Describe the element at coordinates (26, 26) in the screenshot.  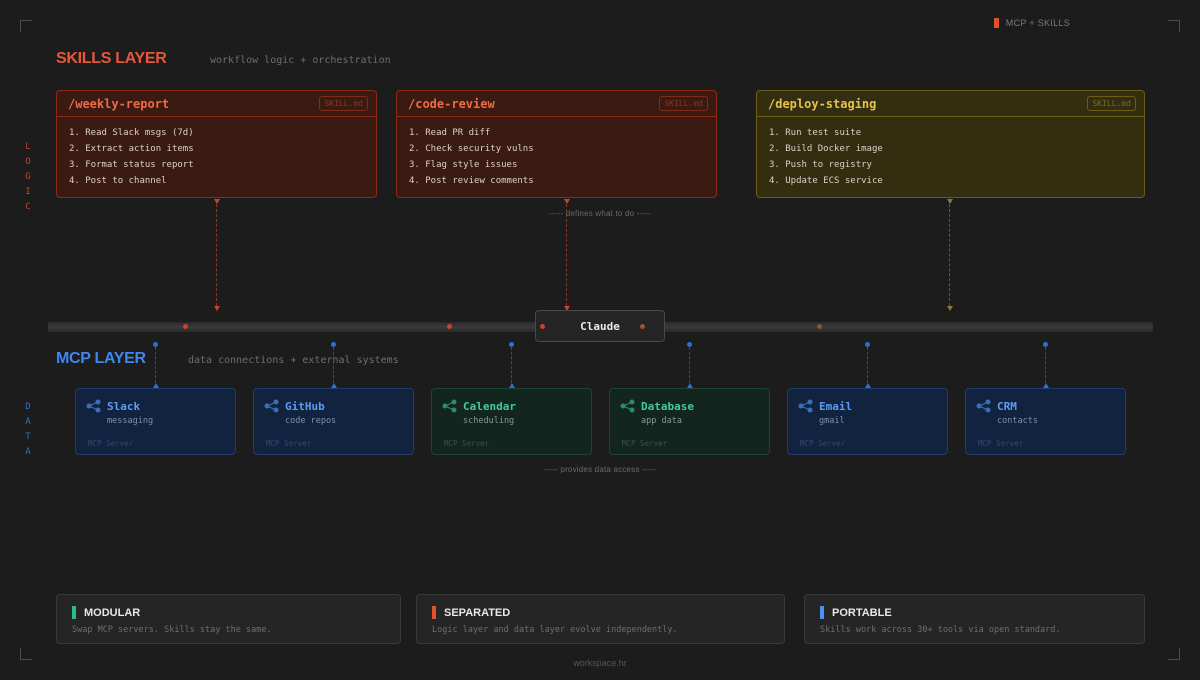
I see `corner-bracket-top-left` at that location.